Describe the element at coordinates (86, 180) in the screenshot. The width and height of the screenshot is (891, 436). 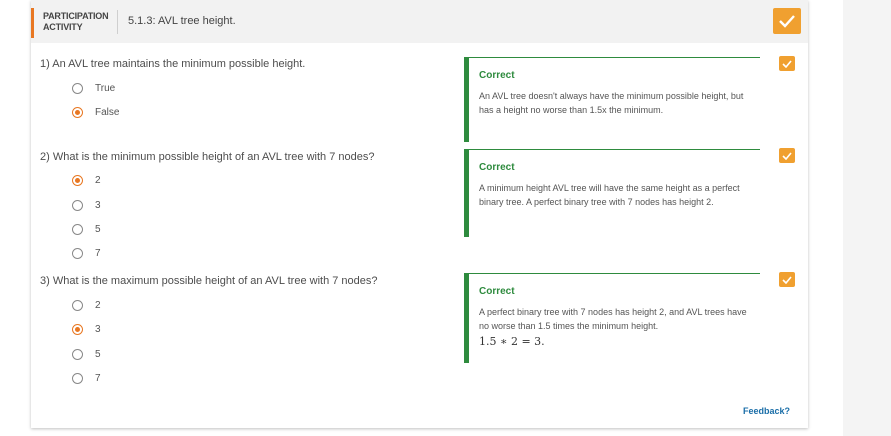
I see `question-2-option-1: 2` at that location.